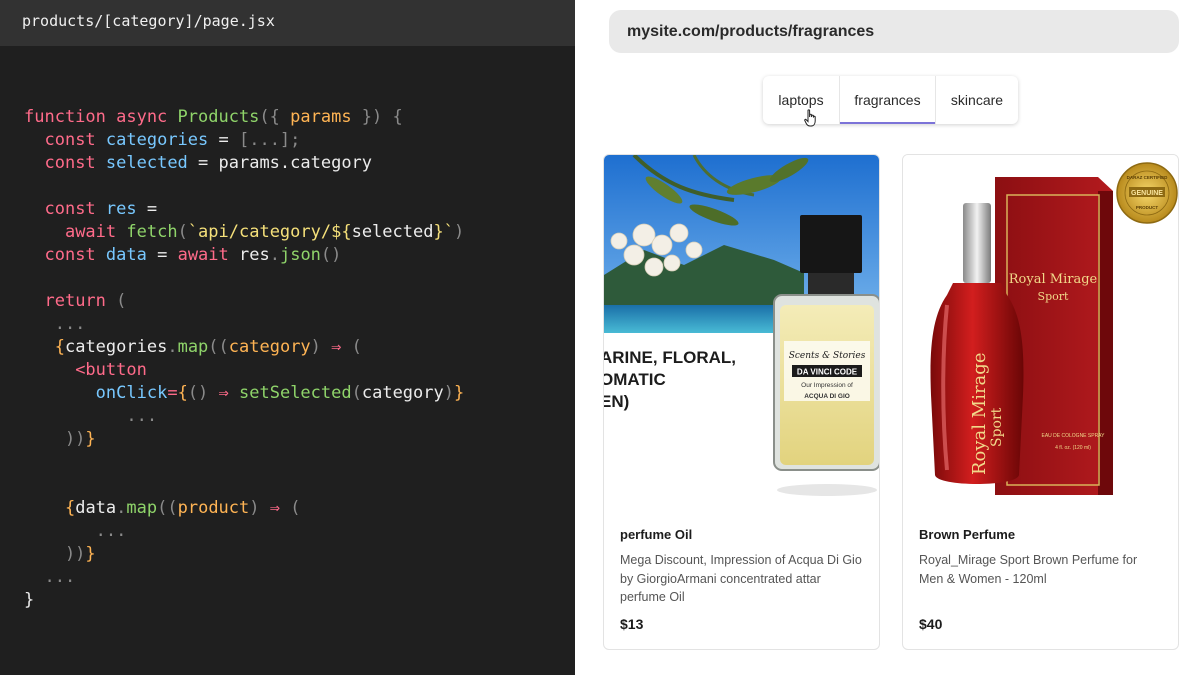 This screenshot has height=675, width=1200. What do you see at coordinates (1147, 193) in the screenshot?
I see `seal-mid: GENUINE` at bounding box center [1147, 193].